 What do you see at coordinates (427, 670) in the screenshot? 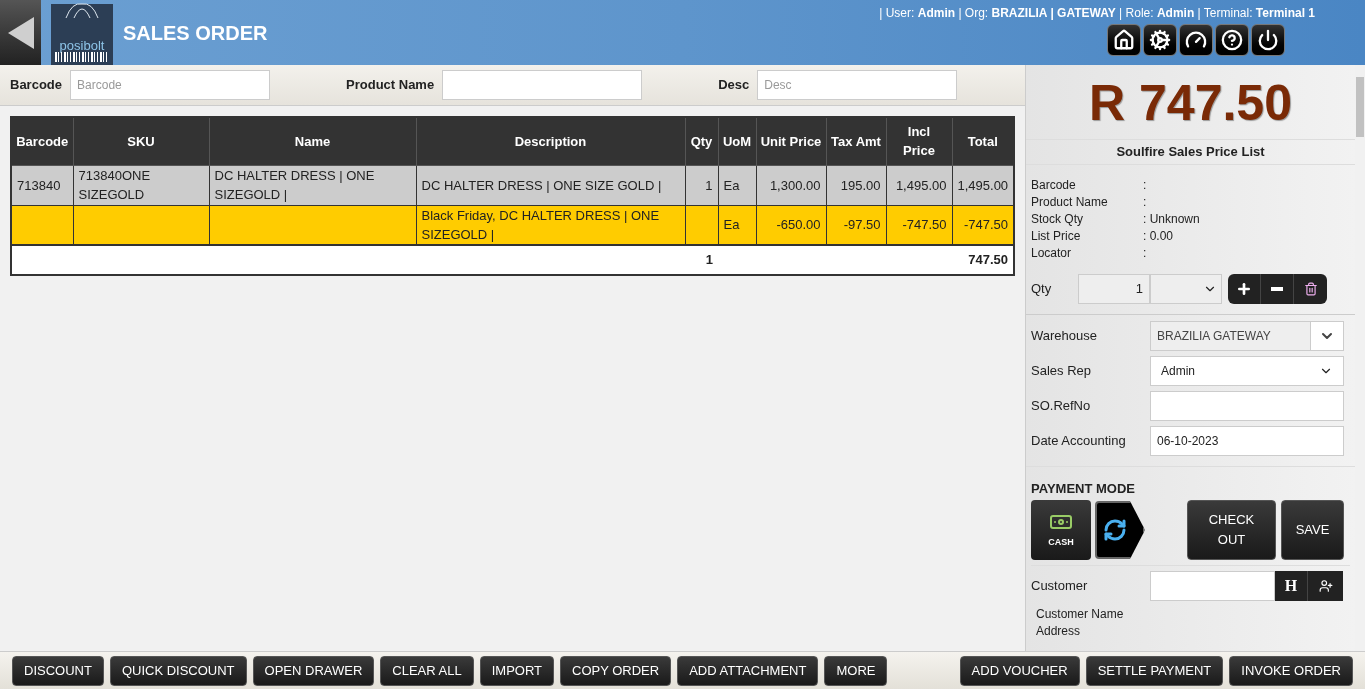
I see `action-button: CLEAR ALL` at bounding box center [427, 670].